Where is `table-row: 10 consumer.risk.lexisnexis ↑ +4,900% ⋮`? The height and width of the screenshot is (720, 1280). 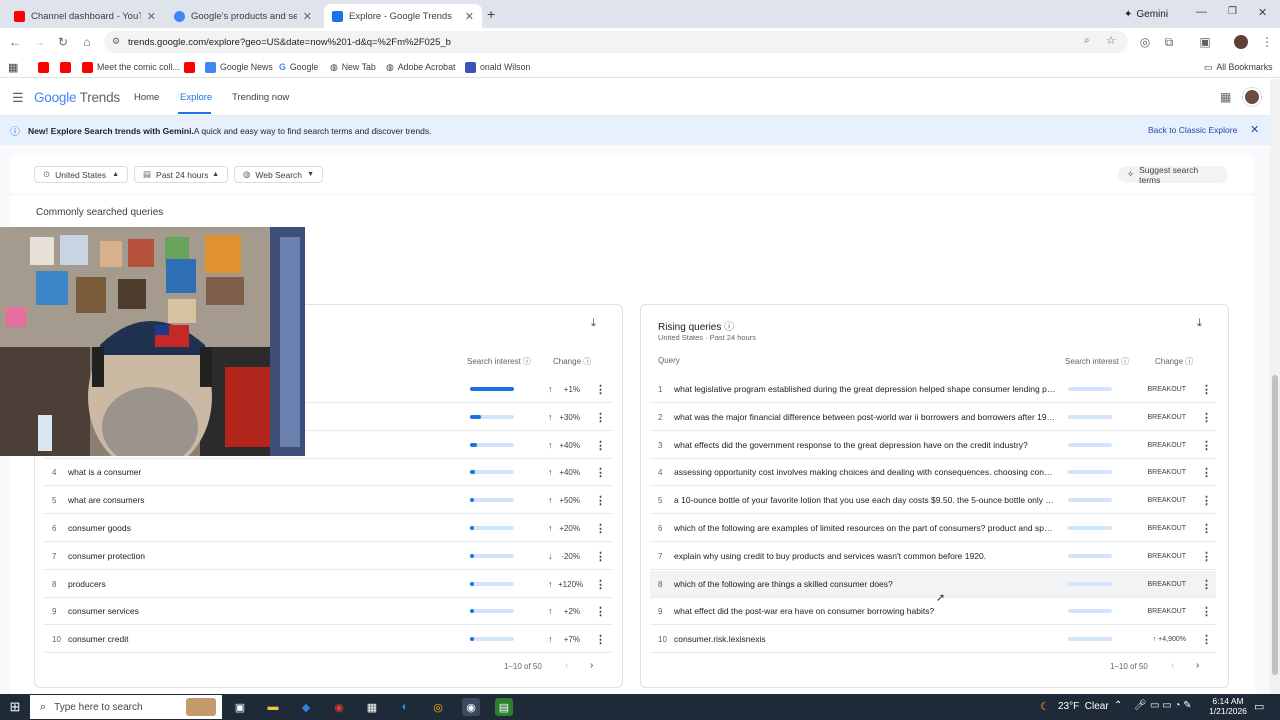
table-row: 10 consumer.risk.lexisnexis ↑ +4,900% ⋮ is located at coordinates (933, 639).